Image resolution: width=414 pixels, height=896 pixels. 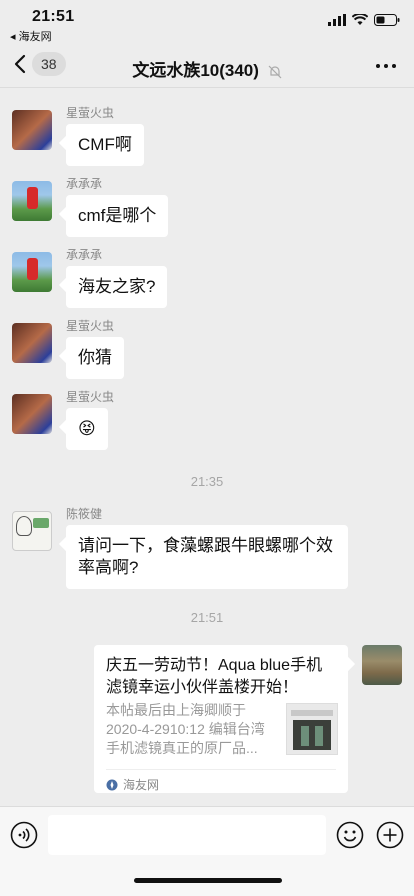 I want to click on link-card-thumbnail, so click(x=312, y=729).